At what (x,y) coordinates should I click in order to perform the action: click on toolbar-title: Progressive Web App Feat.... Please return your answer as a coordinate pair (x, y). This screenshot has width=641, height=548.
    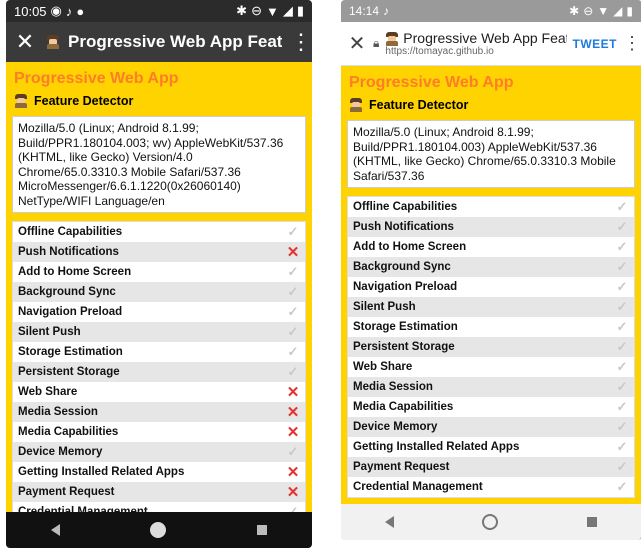
    Looking at the image, I should click on (476, 38).